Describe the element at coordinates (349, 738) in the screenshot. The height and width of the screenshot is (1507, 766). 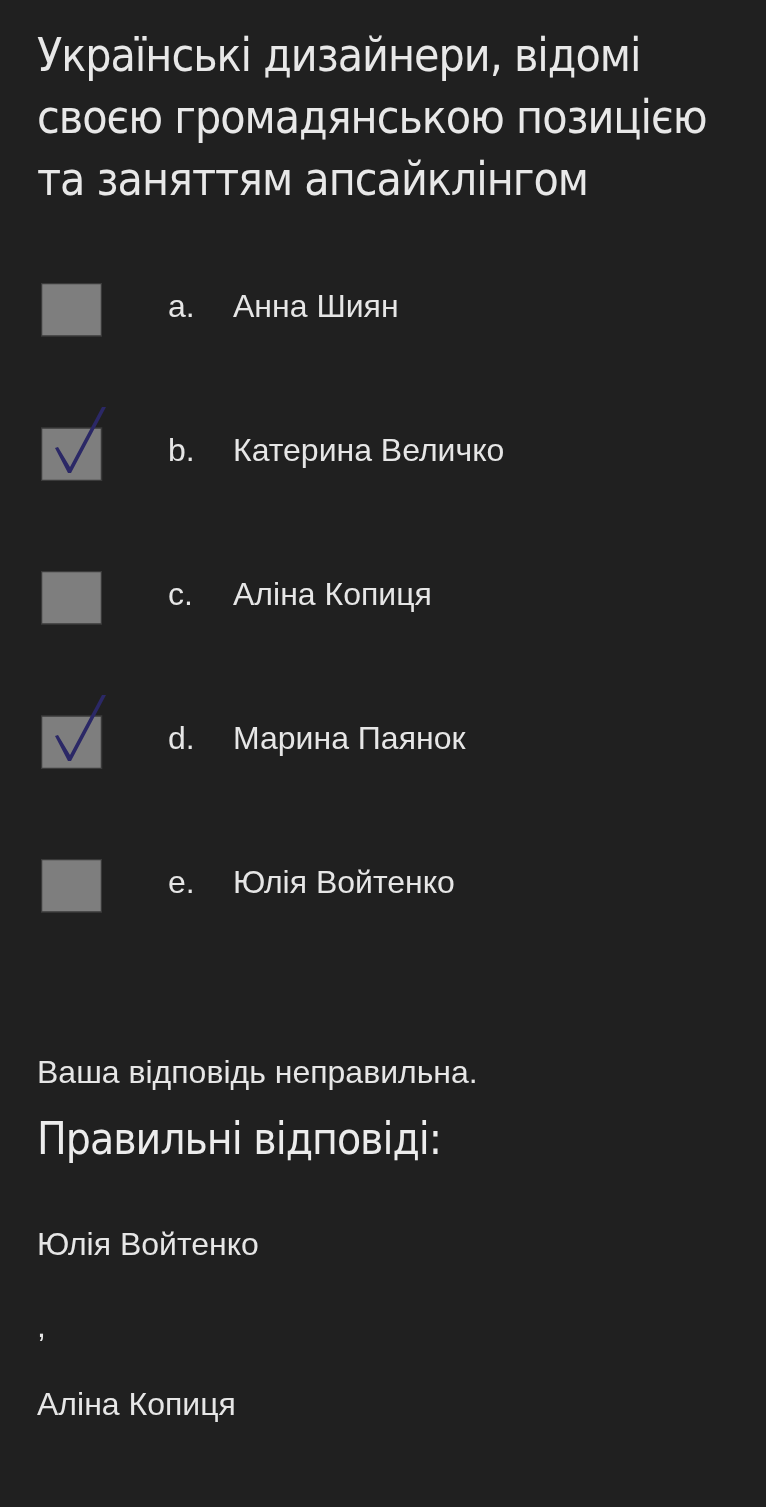
I see `option-label: Марина Паянок` at that location.